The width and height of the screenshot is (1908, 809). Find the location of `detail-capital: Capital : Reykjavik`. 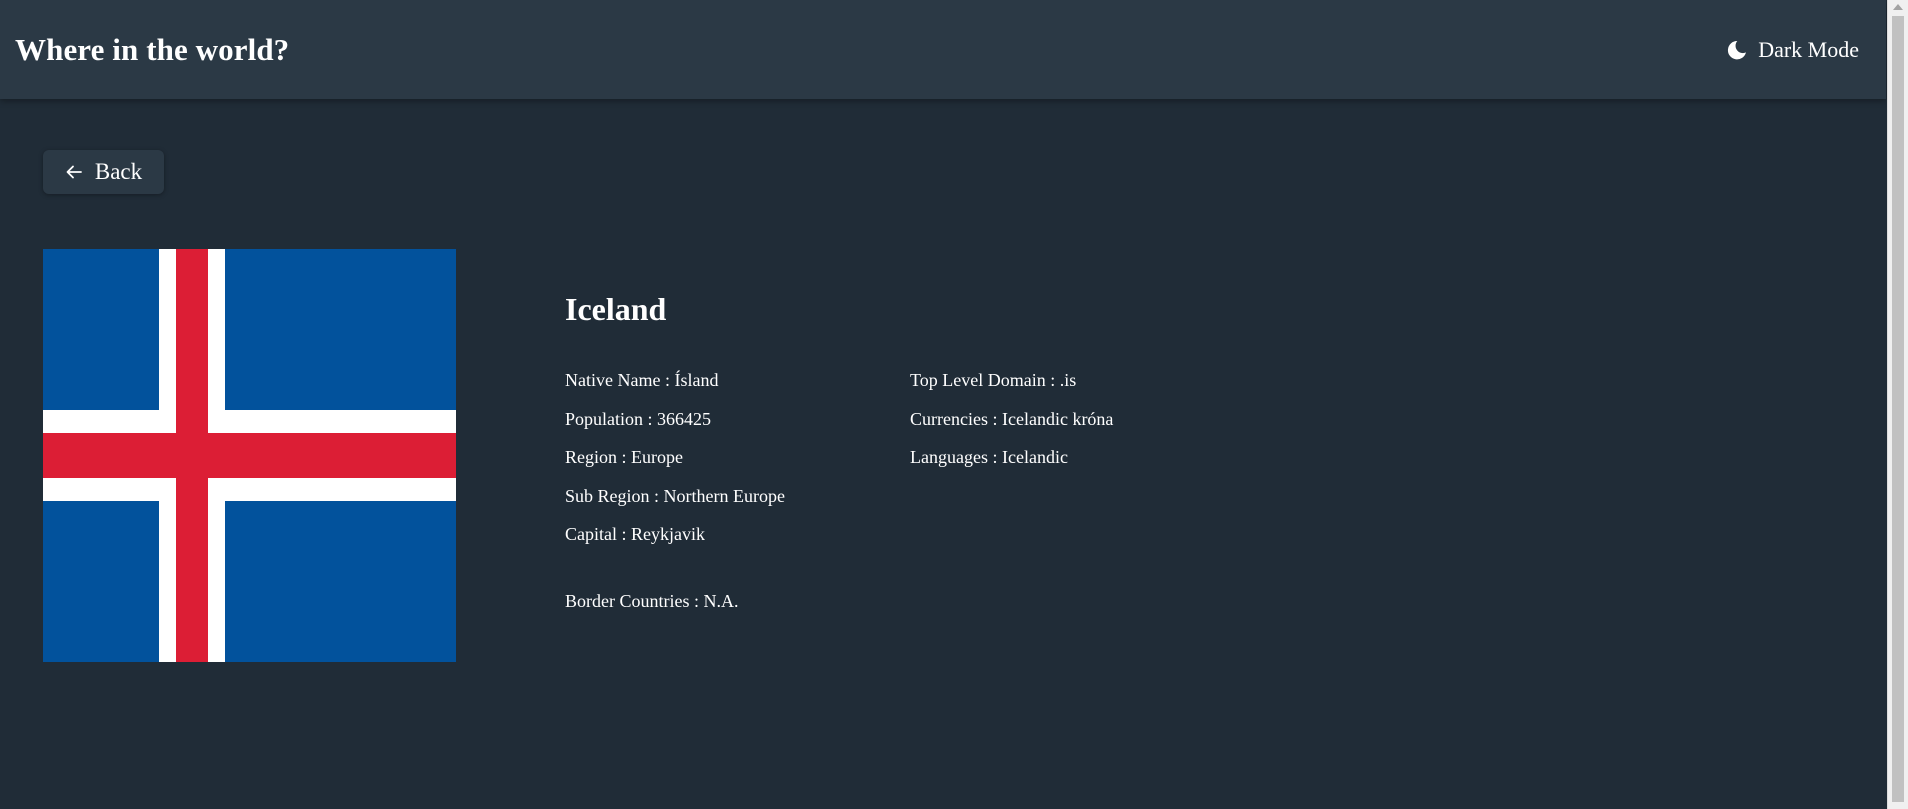

detail-capital: Capital : Reykjavik is located at coordinates (635, 534).